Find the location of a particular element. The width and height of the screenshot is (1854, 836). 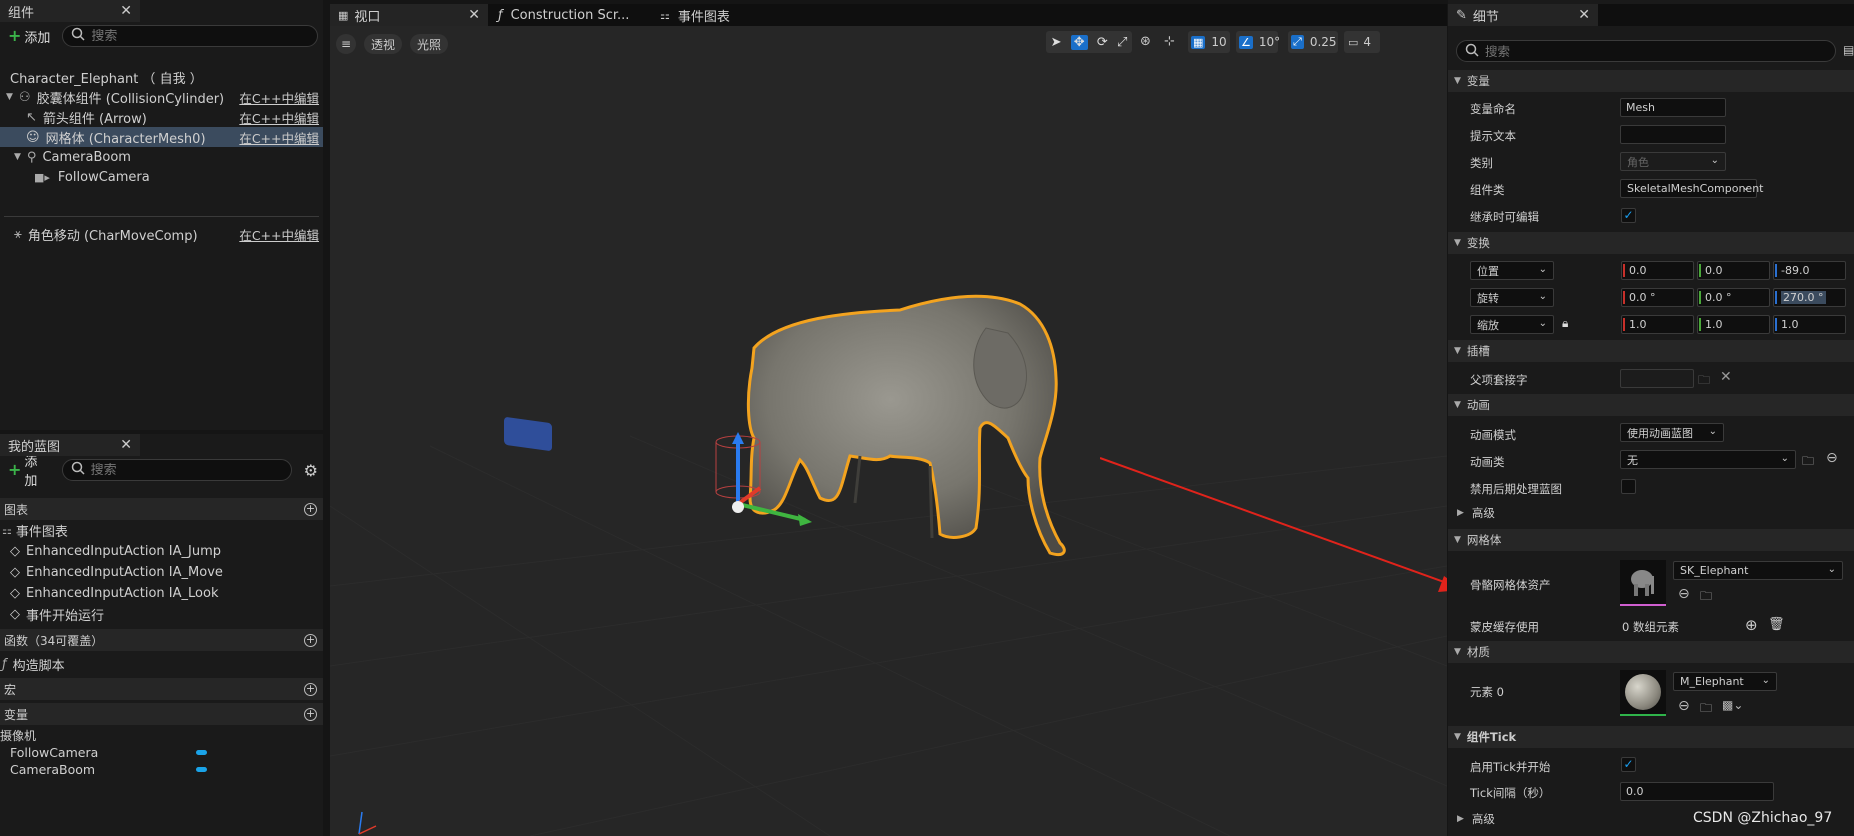

add-circle-icon: ⊕ is located at coordinates (1751, 625).